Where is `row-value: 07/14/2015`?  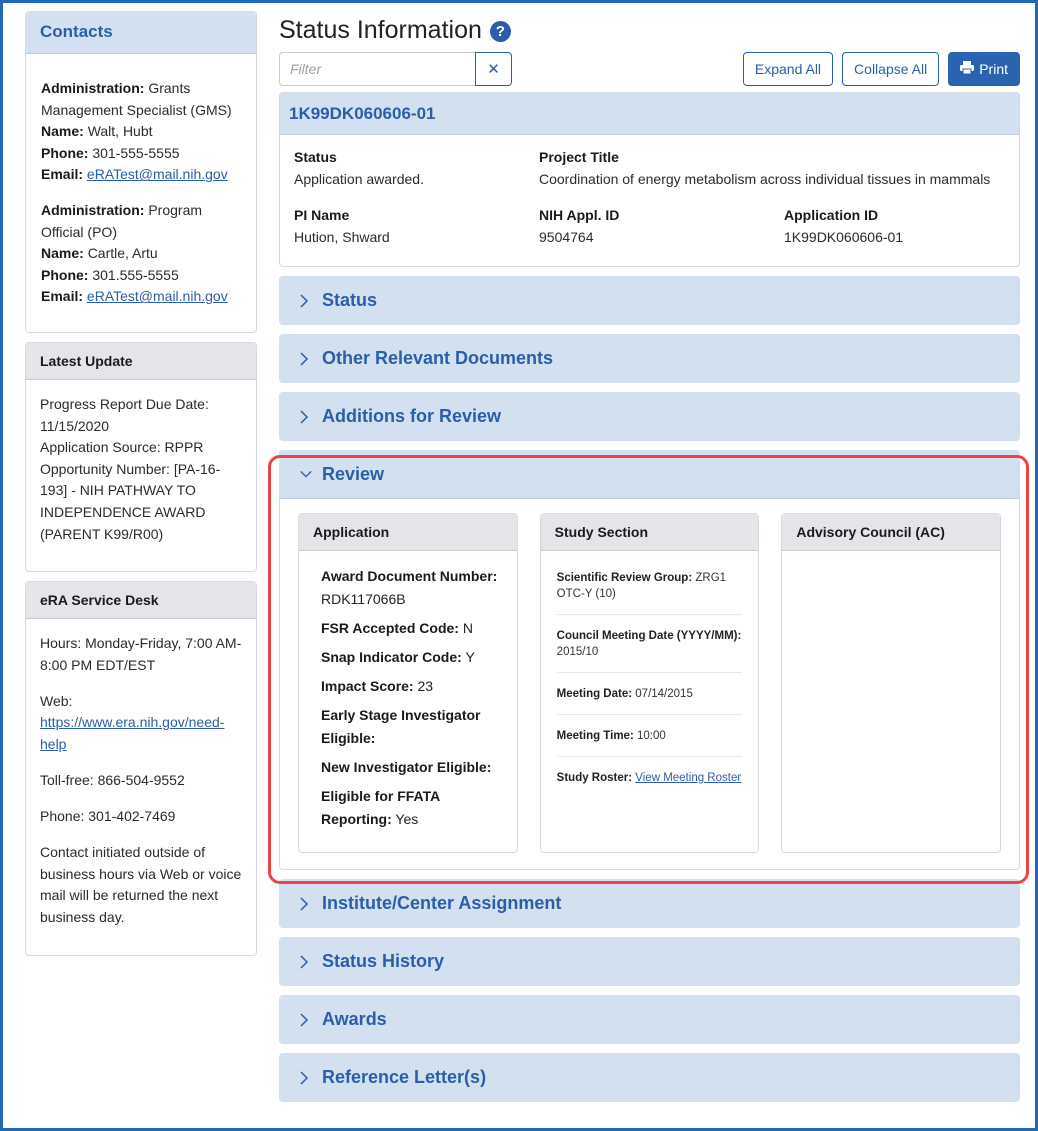
row-value: 07/14/2015 is located at coordinates (664, 694).